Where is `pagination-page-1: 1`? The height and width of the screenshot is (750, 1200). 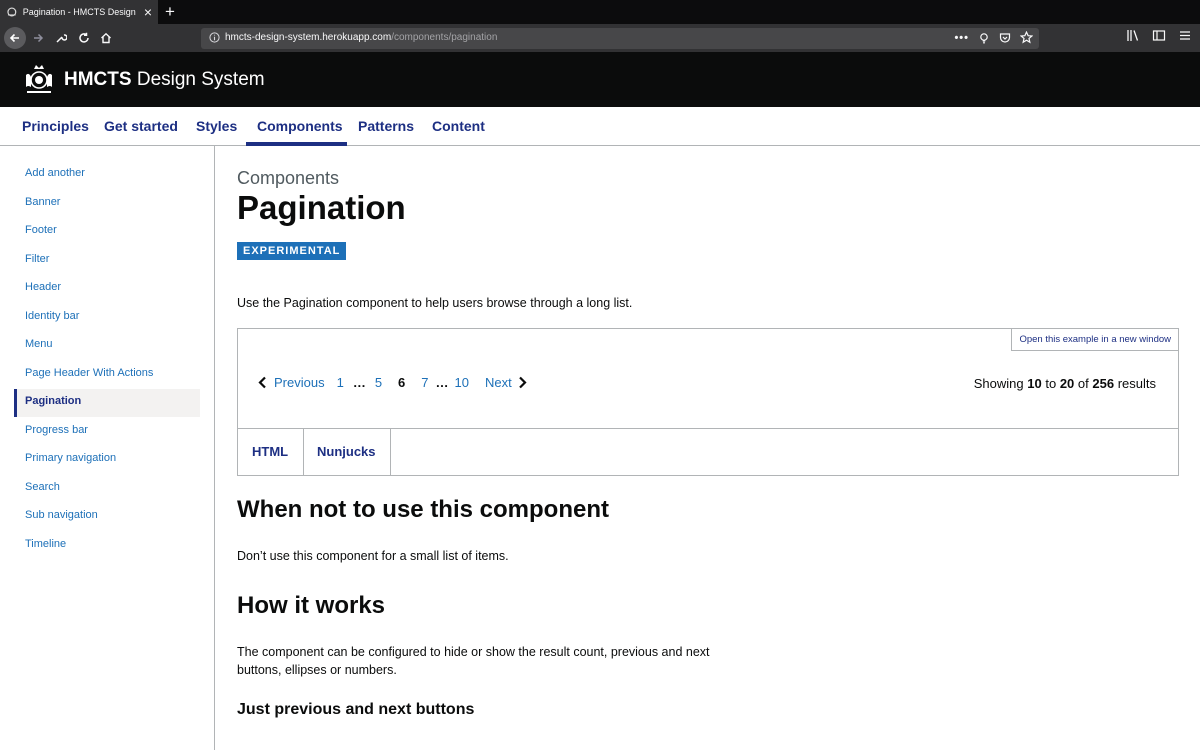 pagination-page-1: 1 is located at coordinates (340, 382).